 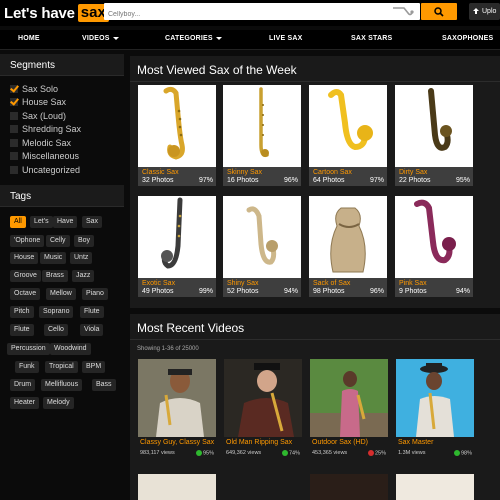 I want to click on segment-item: Miscellaneous, so click(x=67, y=157).